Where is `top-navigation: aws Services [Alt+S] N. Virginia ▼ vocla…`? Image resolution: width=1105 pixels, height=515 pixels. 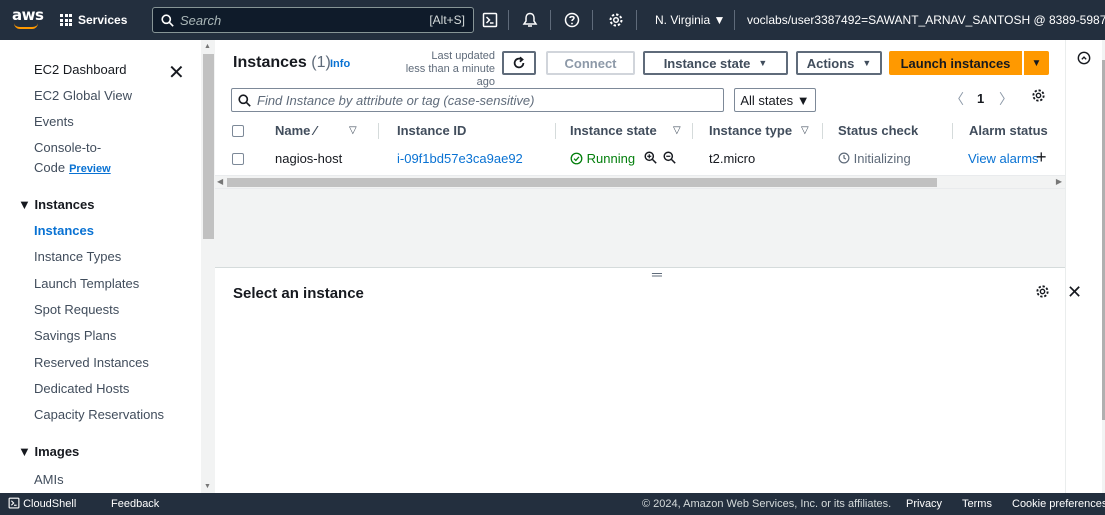
top-navigation: aws Services [Alt+S] N. Virginia ▼ vocla… is located at coordinates (552, 20).